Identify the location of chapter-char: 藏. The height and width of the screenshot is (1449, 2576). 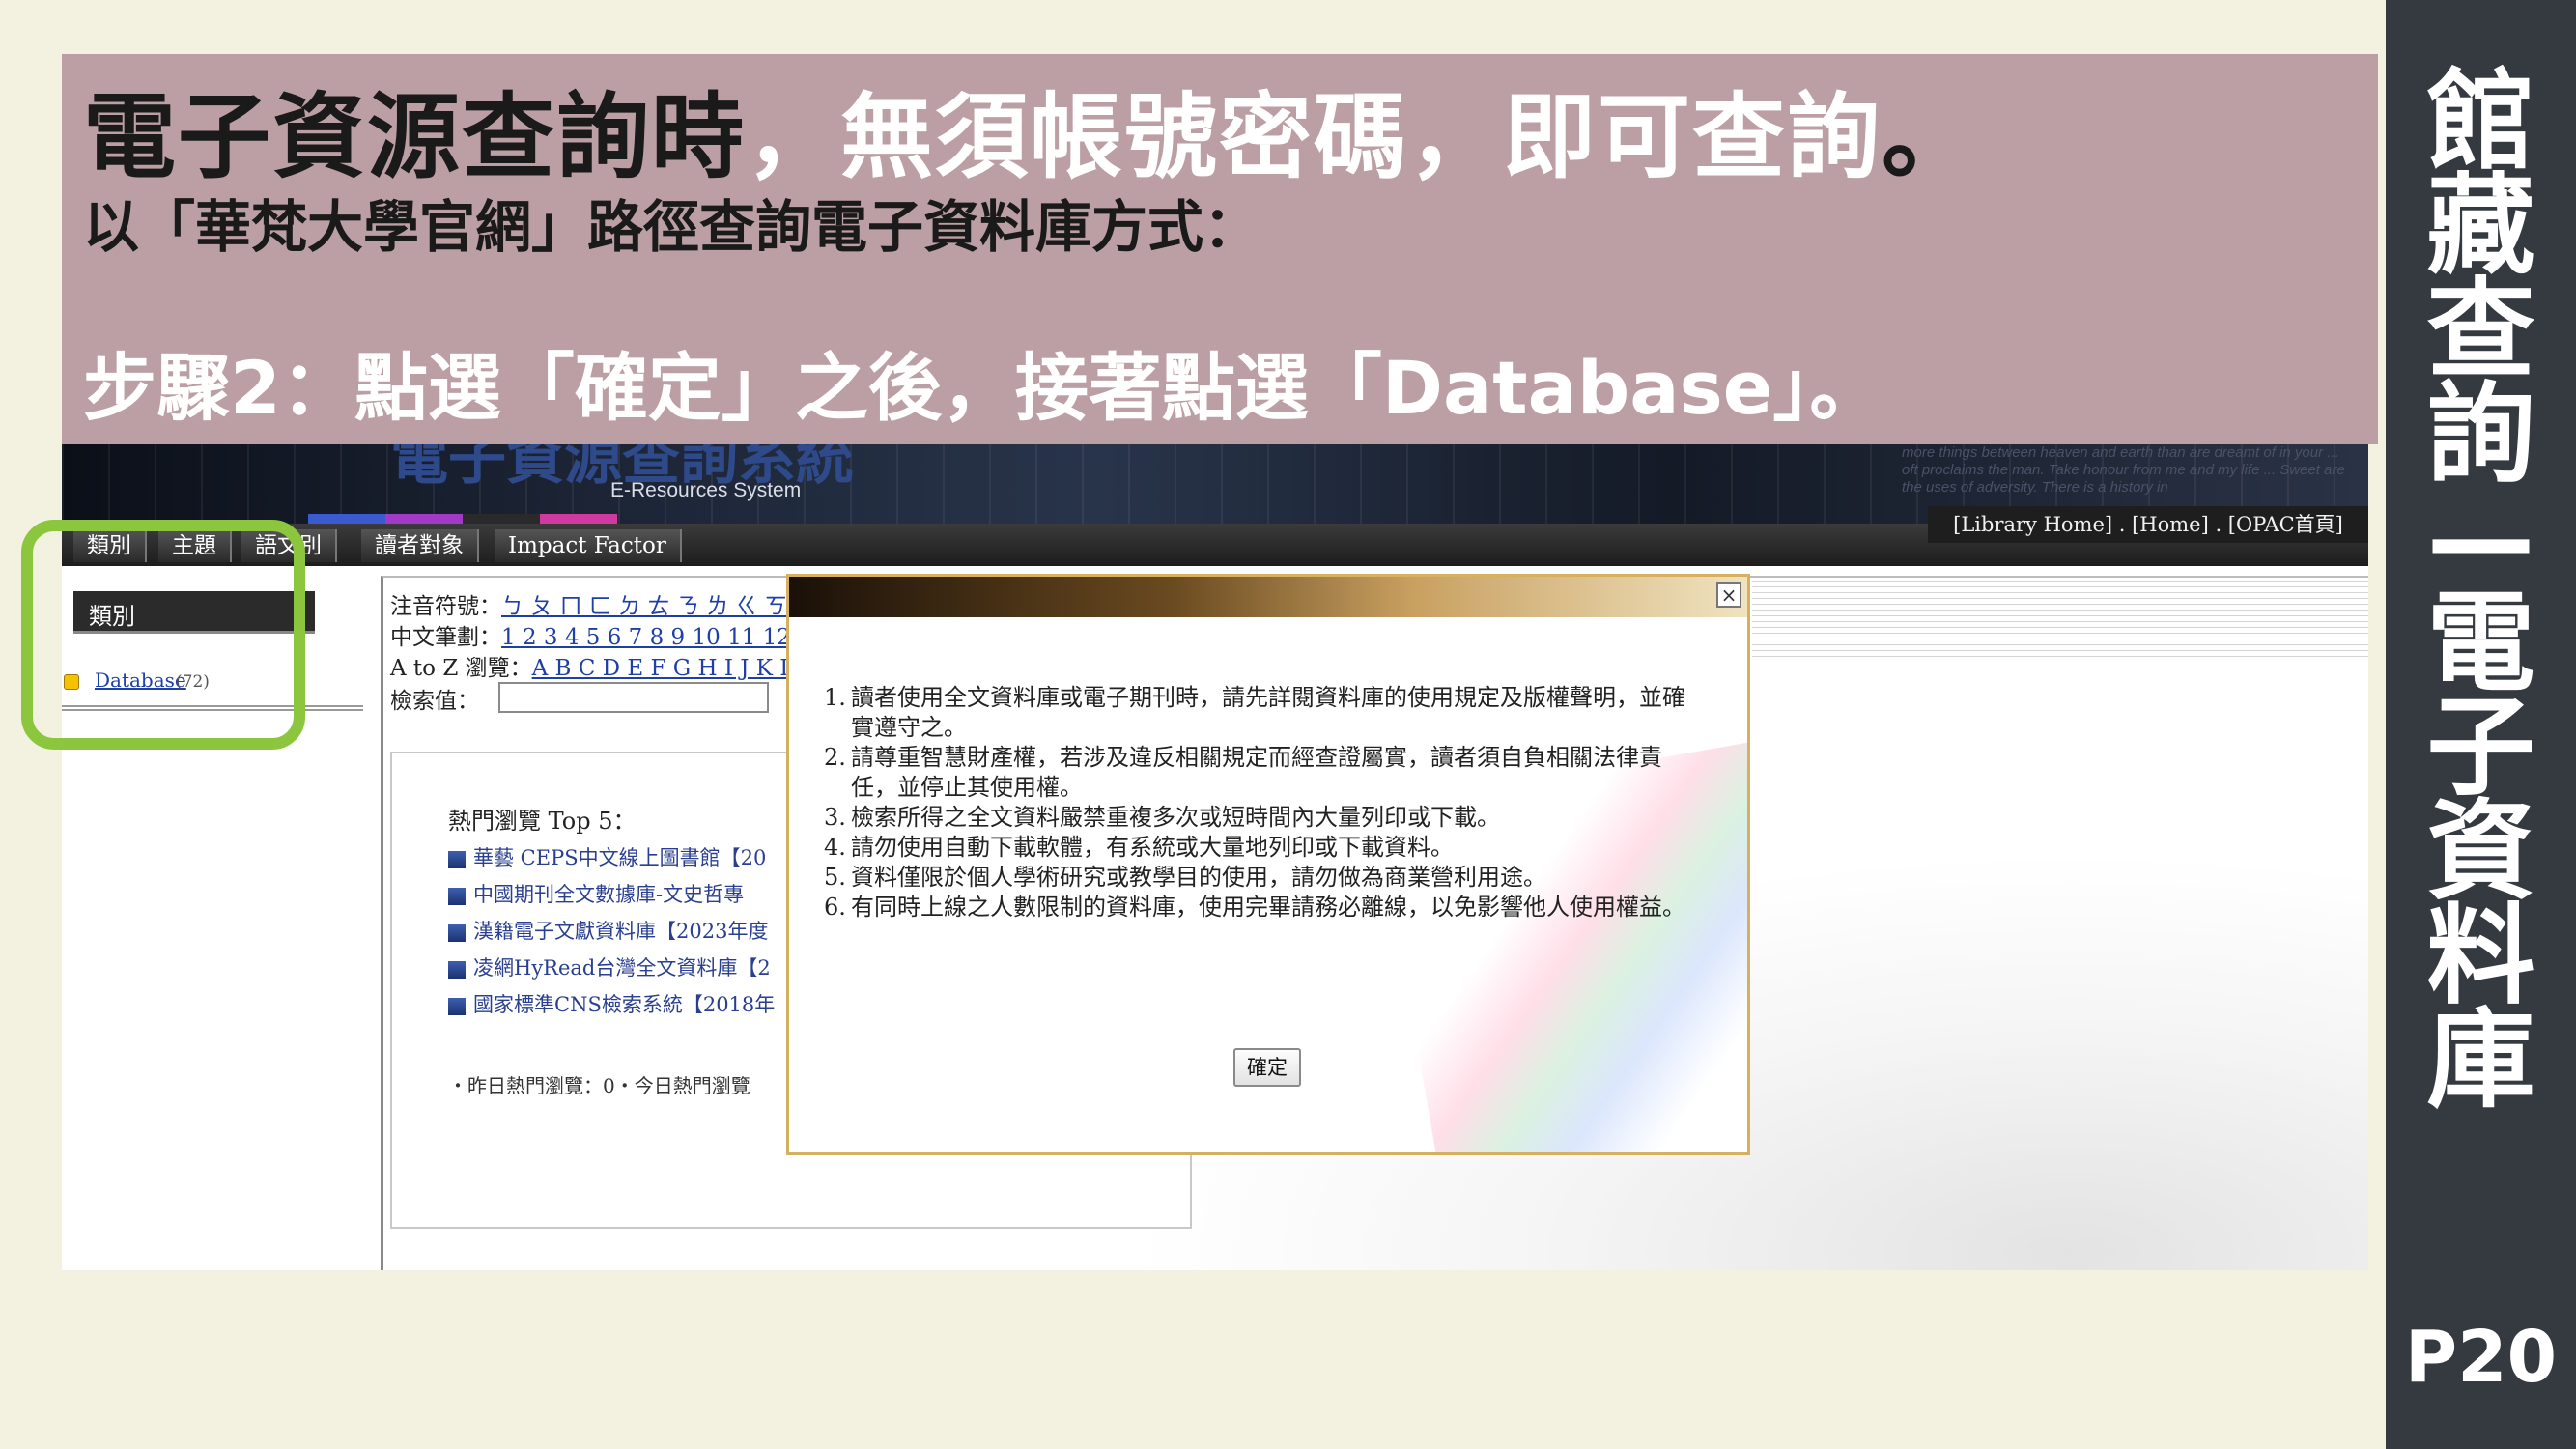
(2480, 226).